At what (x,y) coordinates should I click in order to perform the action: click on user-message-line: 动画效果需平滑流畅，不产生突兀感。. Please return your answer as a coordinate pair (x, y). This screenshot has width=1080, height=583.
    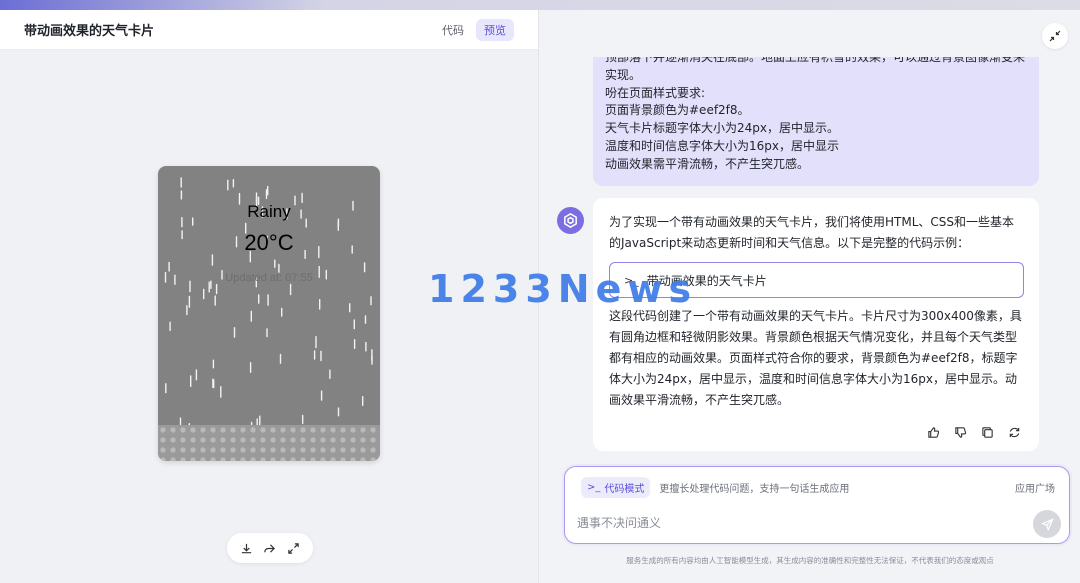
    Looking at the image, I should click on (707, 163).